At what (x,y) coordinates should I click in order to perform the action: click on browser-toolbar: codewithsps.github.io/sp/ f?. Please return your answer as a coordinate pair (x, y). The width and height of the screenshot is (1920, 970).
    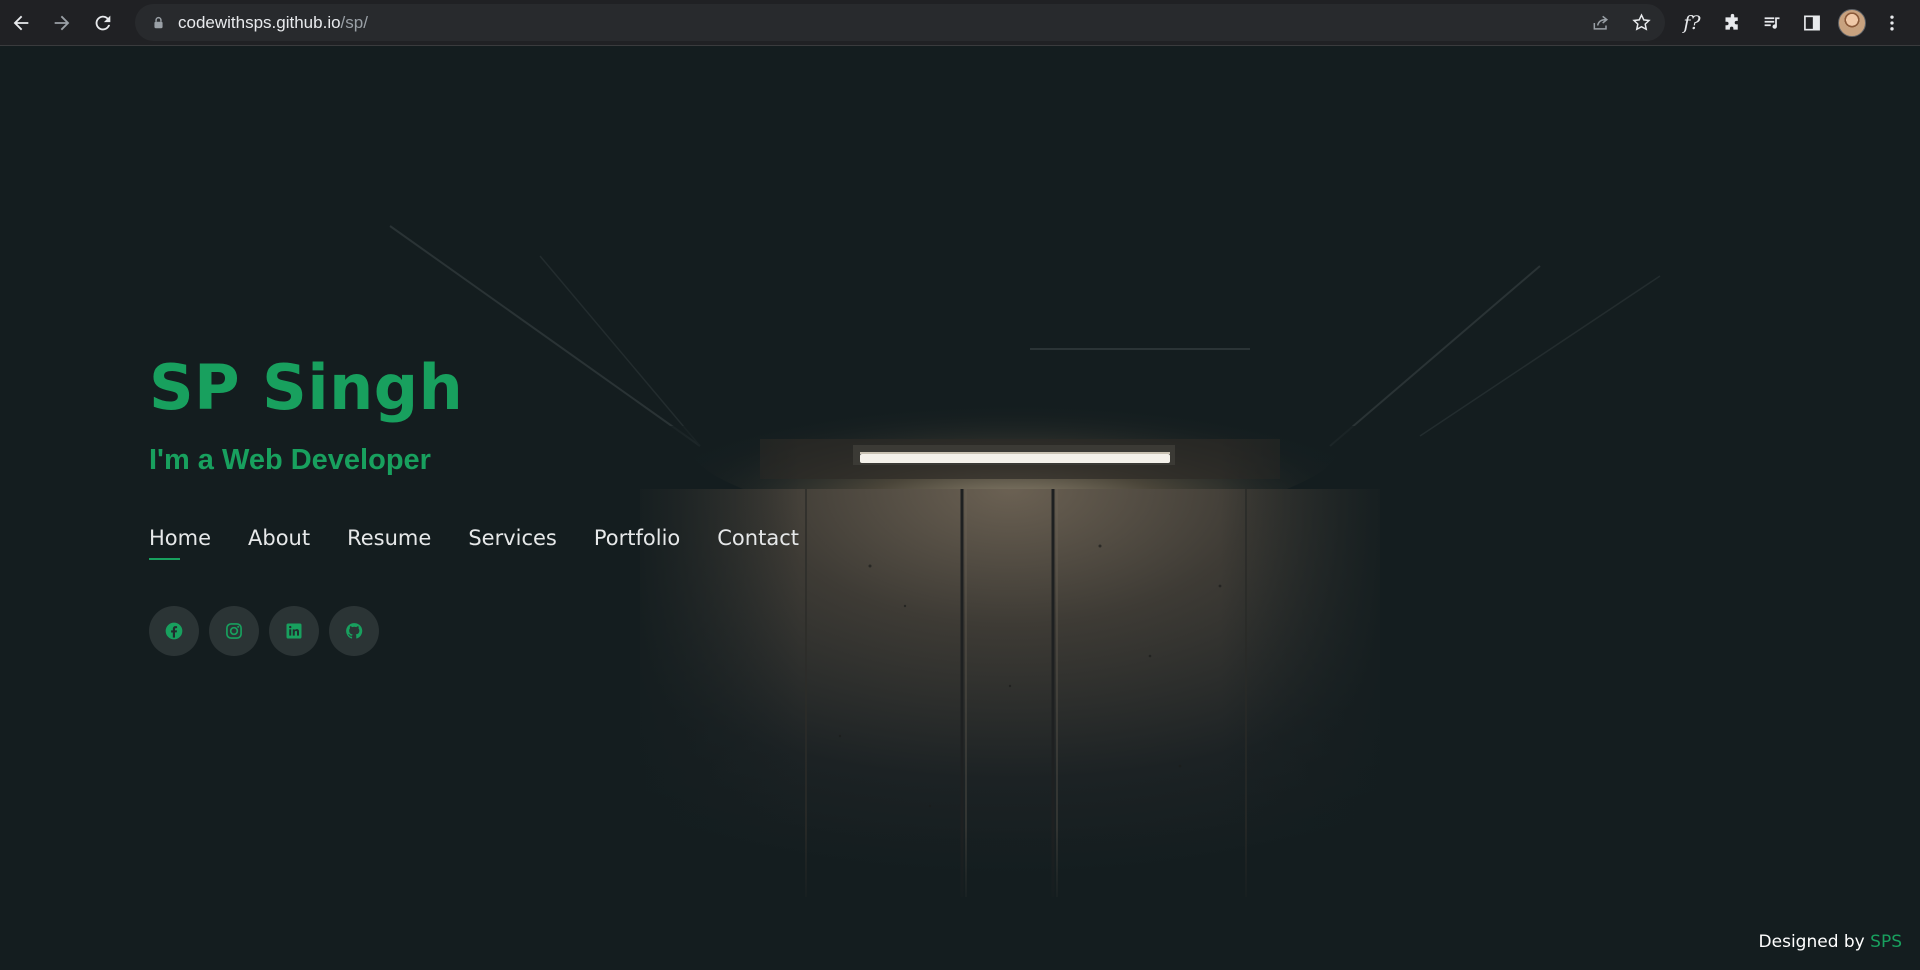
    Looking at the image, I should click on (960, 23).